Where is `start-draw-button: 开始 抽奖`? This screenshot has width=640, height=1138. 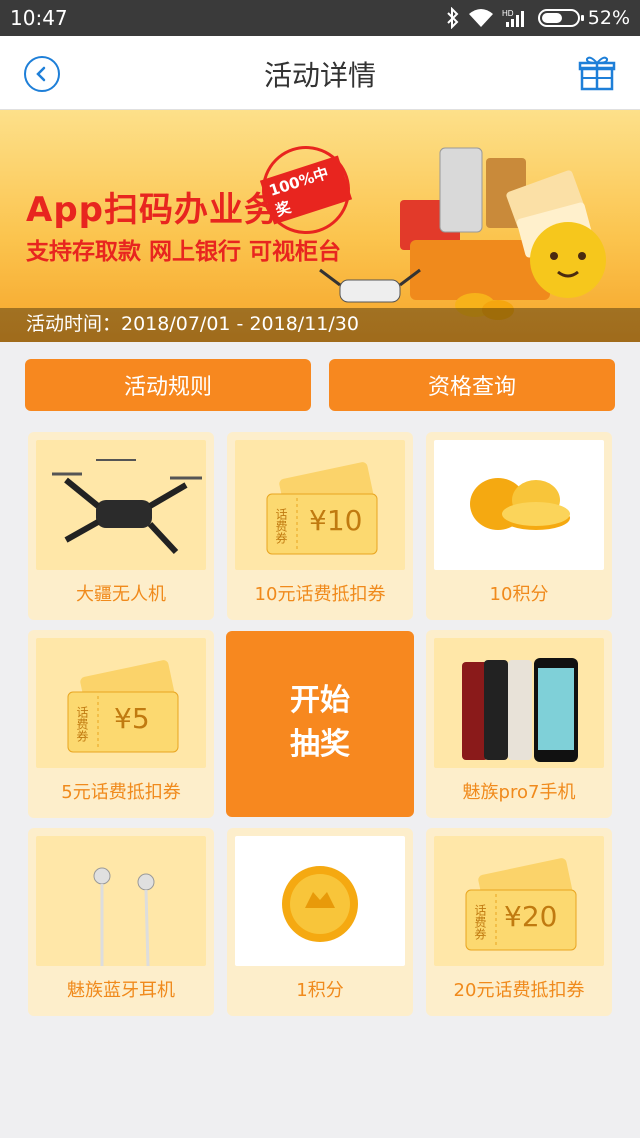
start-draw-button: 开始 抽奖 is located at coordinates (320, 724).